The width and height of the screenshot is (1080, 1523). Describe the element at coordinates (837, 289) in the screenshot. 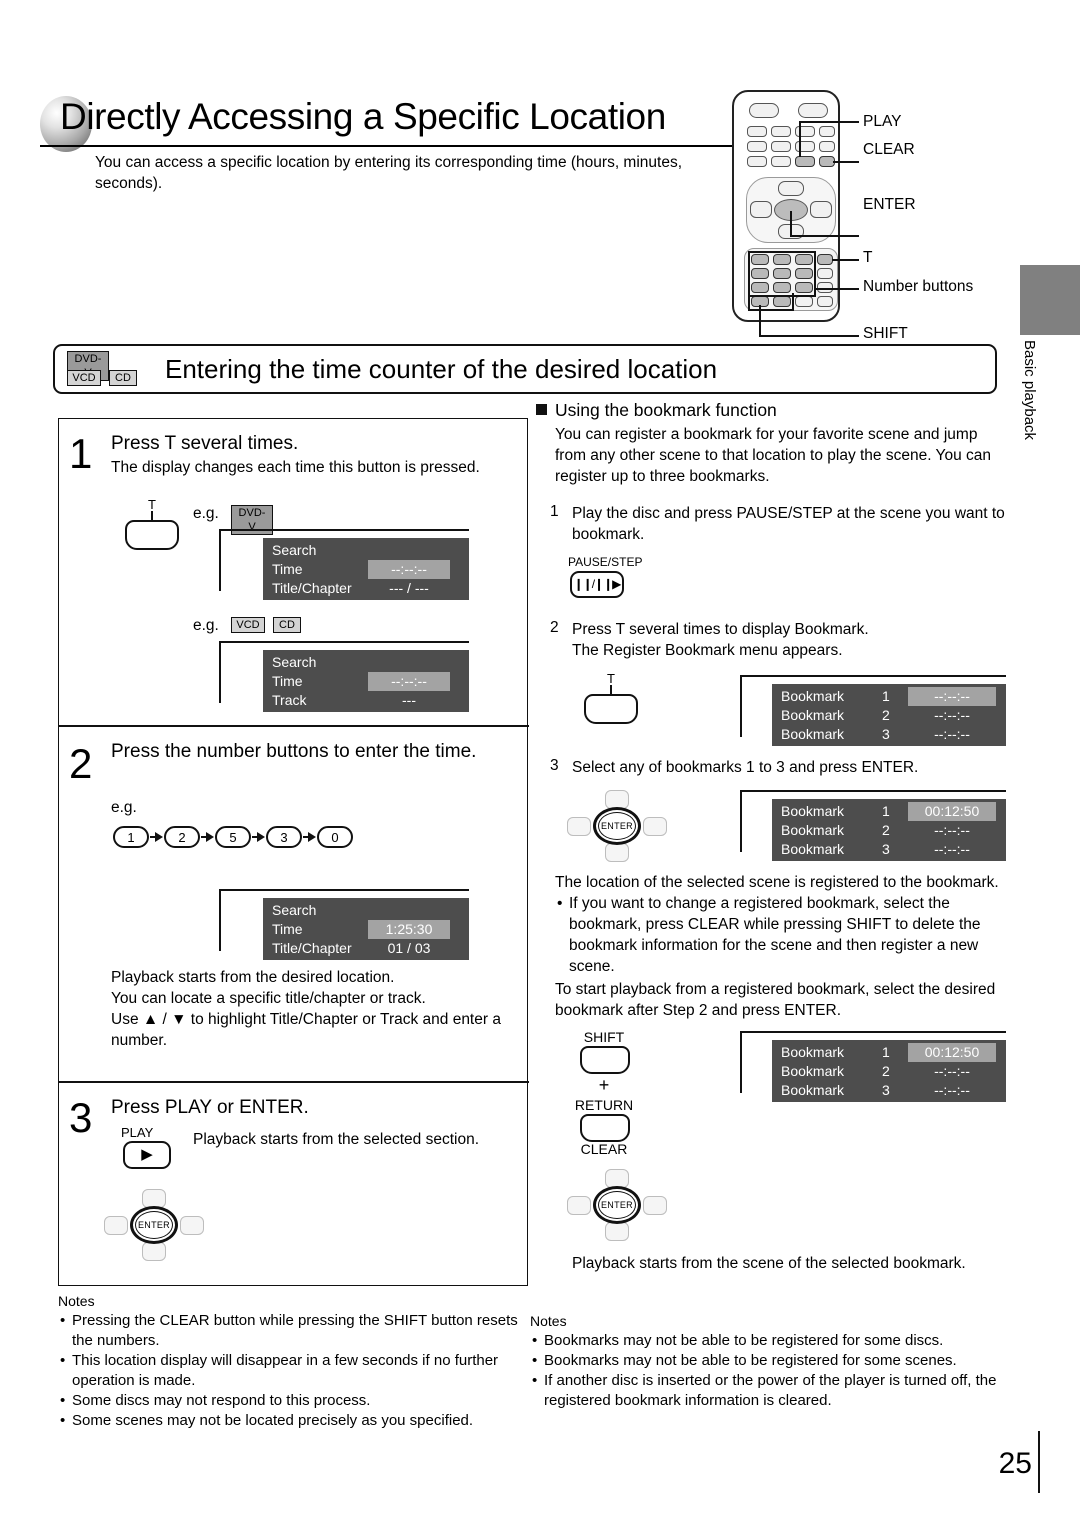

I see `leader-number-buttons` at that location.